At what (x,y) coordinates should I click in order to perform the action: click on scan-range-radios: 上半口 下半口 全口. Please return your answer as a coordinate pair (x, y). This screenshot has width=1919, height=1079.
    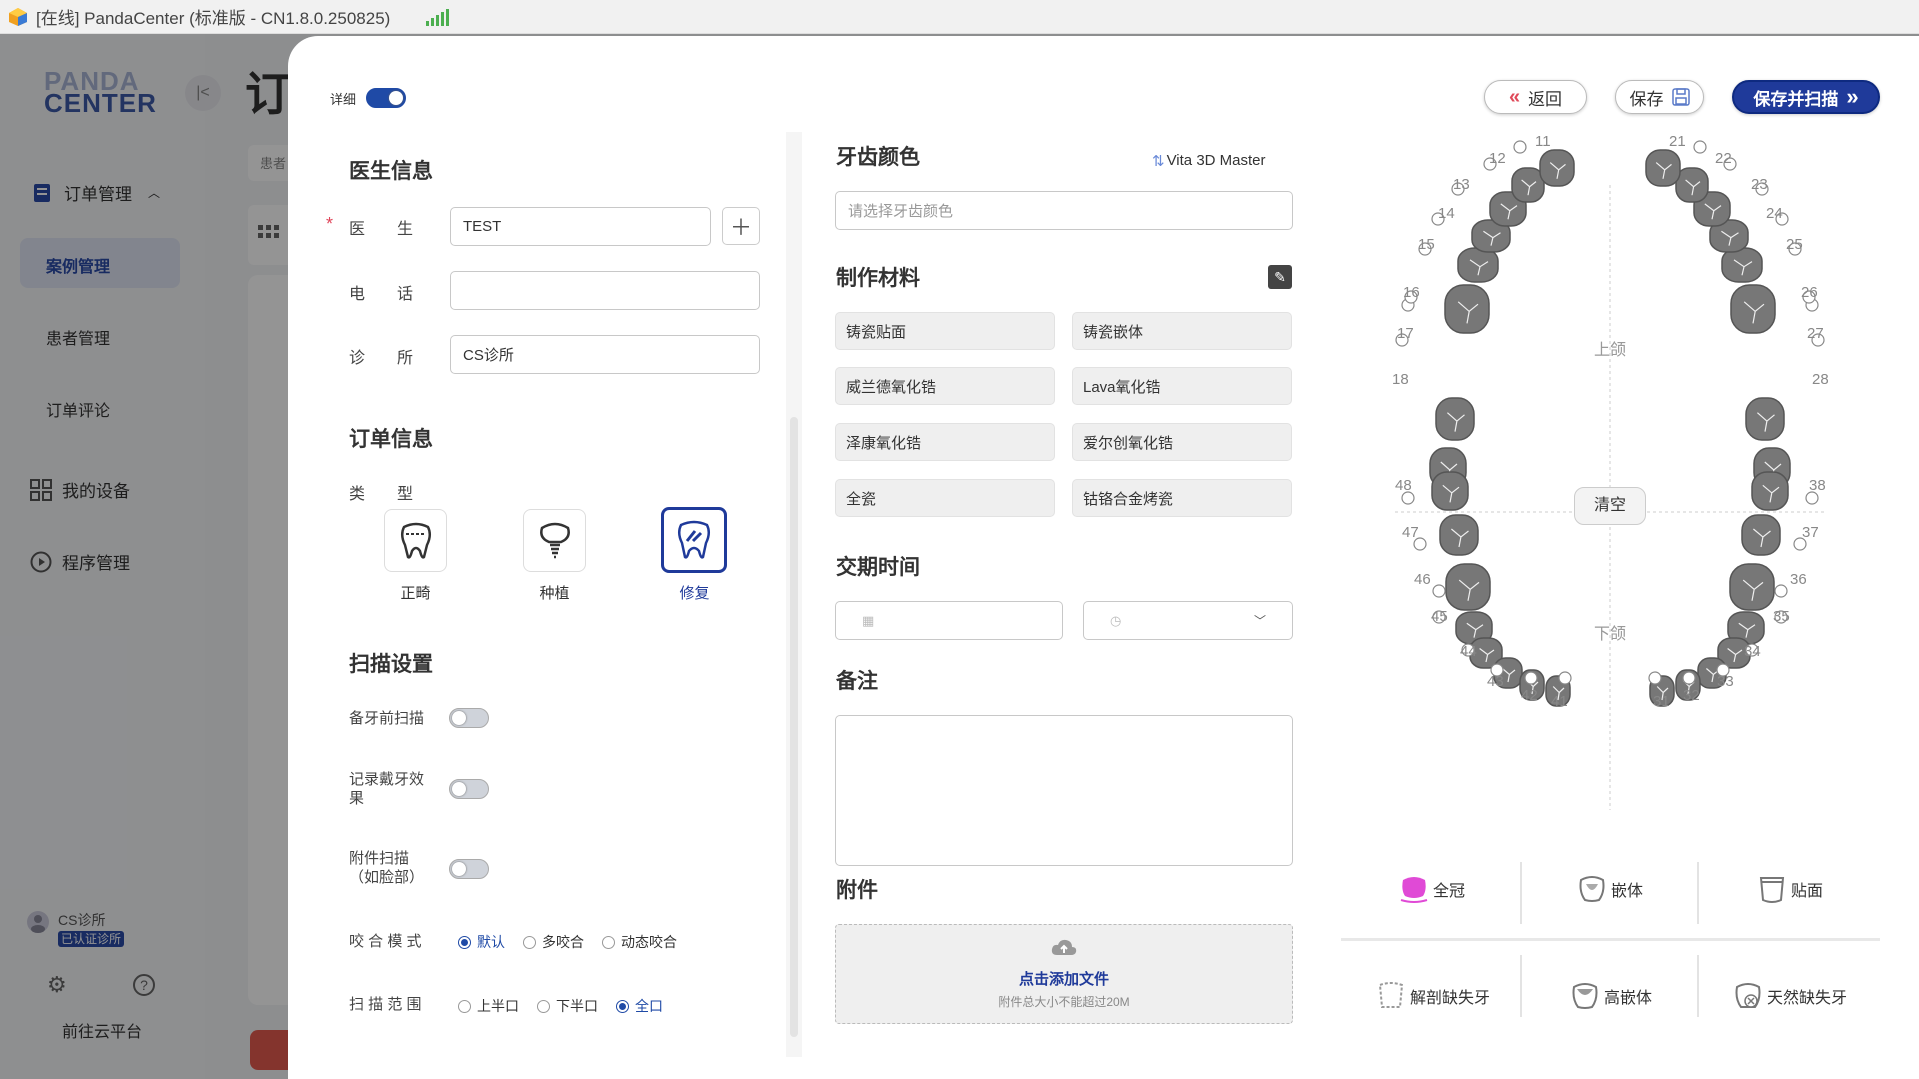
    Looking at the image, I should click on (569, 1006).